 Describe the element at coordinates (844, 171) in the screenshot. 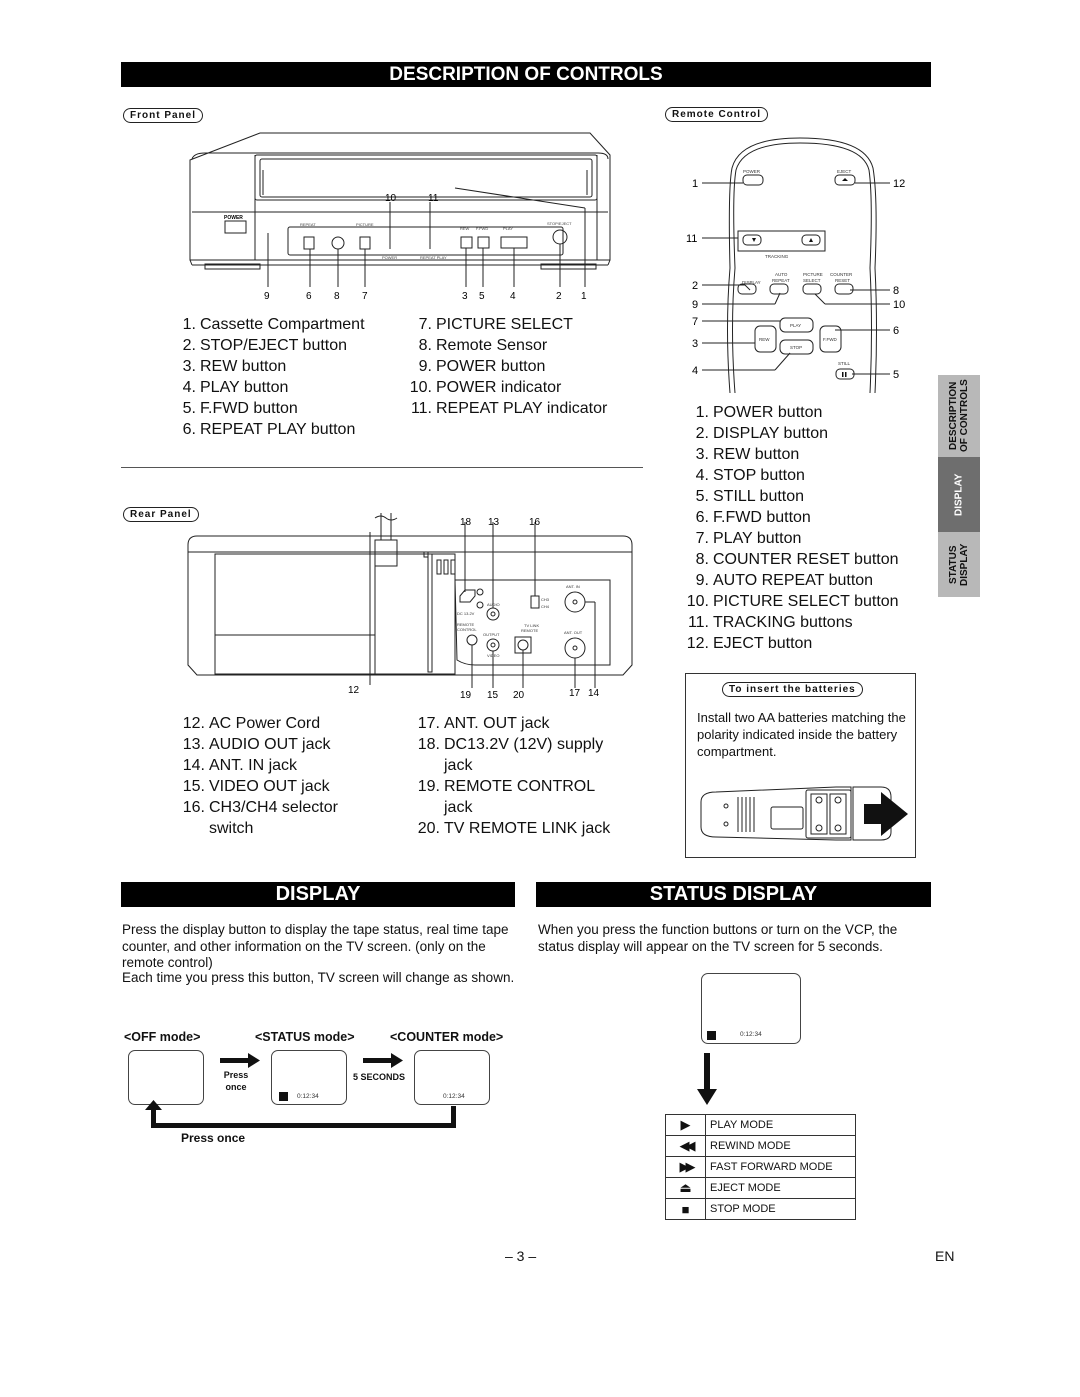

I see `svg-text: EJECT` at that location.